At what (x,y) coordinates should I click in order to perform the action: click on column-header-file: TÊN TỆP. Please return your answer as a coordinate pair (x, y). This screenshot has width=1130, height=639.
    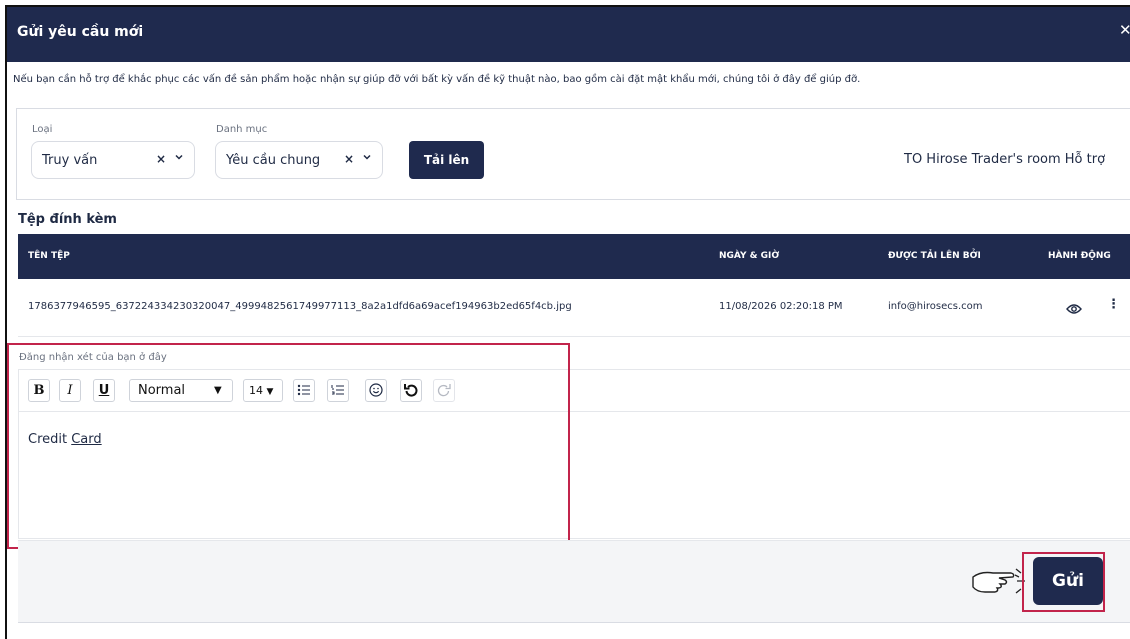
    Looking at the image, I should click on (49, 256).